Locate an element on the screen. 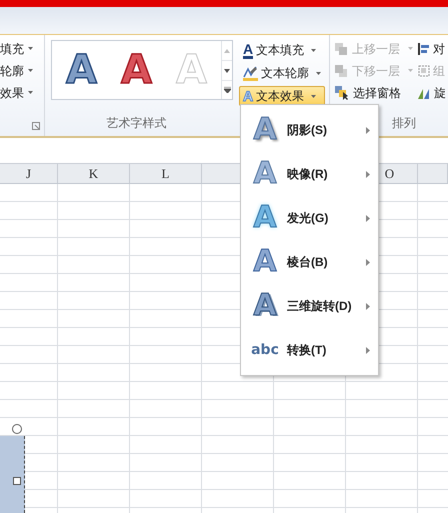 The height and width of the screenshot is (513, 448). down-arrow-icon is located at coordinates (227, 70).